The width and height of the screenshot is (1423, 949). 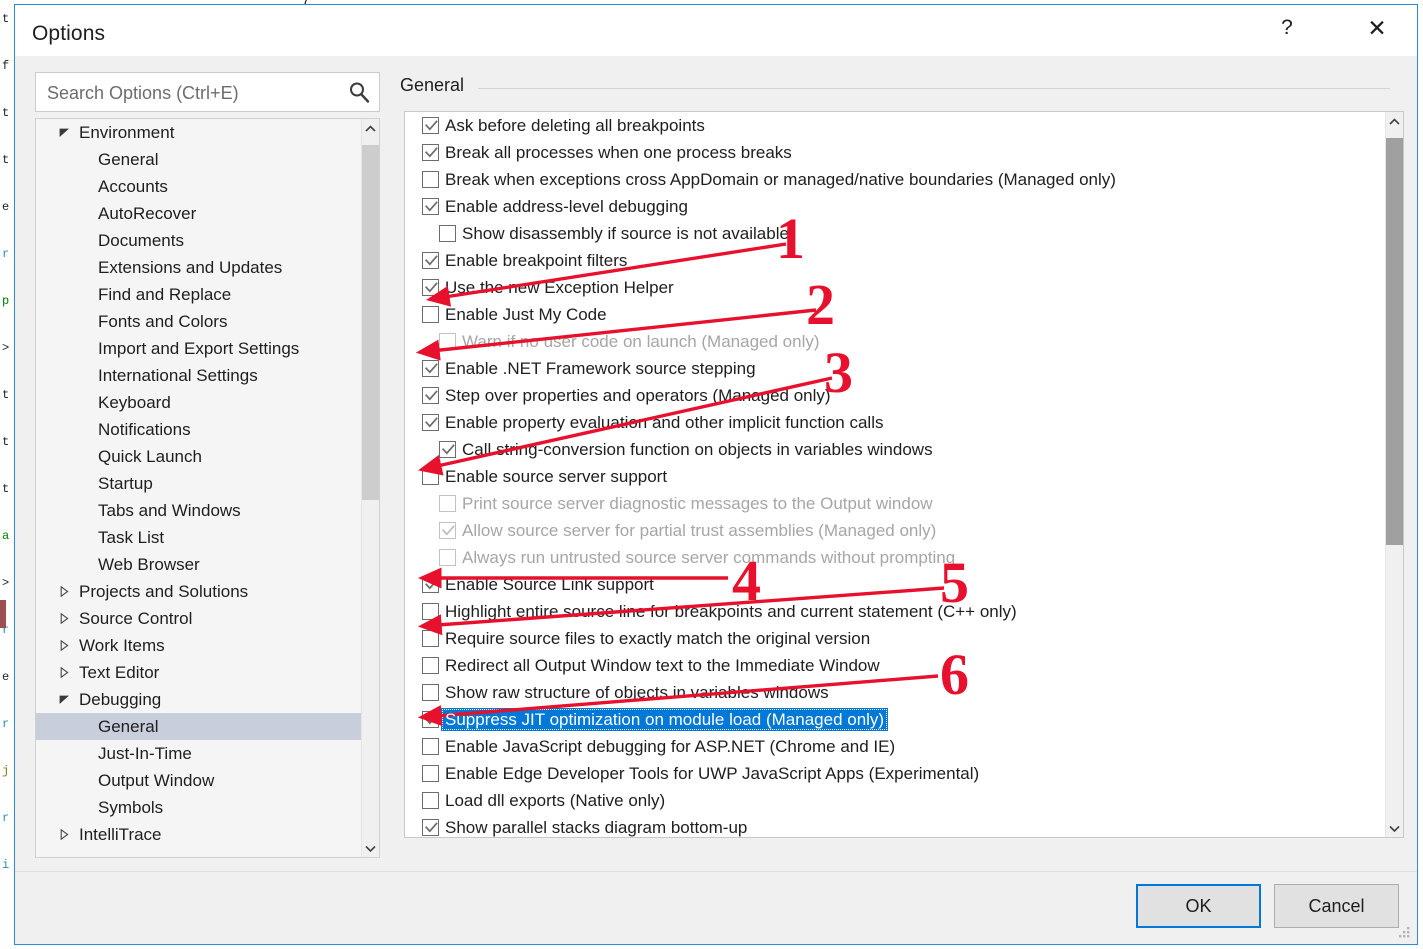 What do you see at coordinates (904, 368) in the screenshot?
I see `option-row: Enable .NET Framework source stepping` at bounding box center [904, 368].